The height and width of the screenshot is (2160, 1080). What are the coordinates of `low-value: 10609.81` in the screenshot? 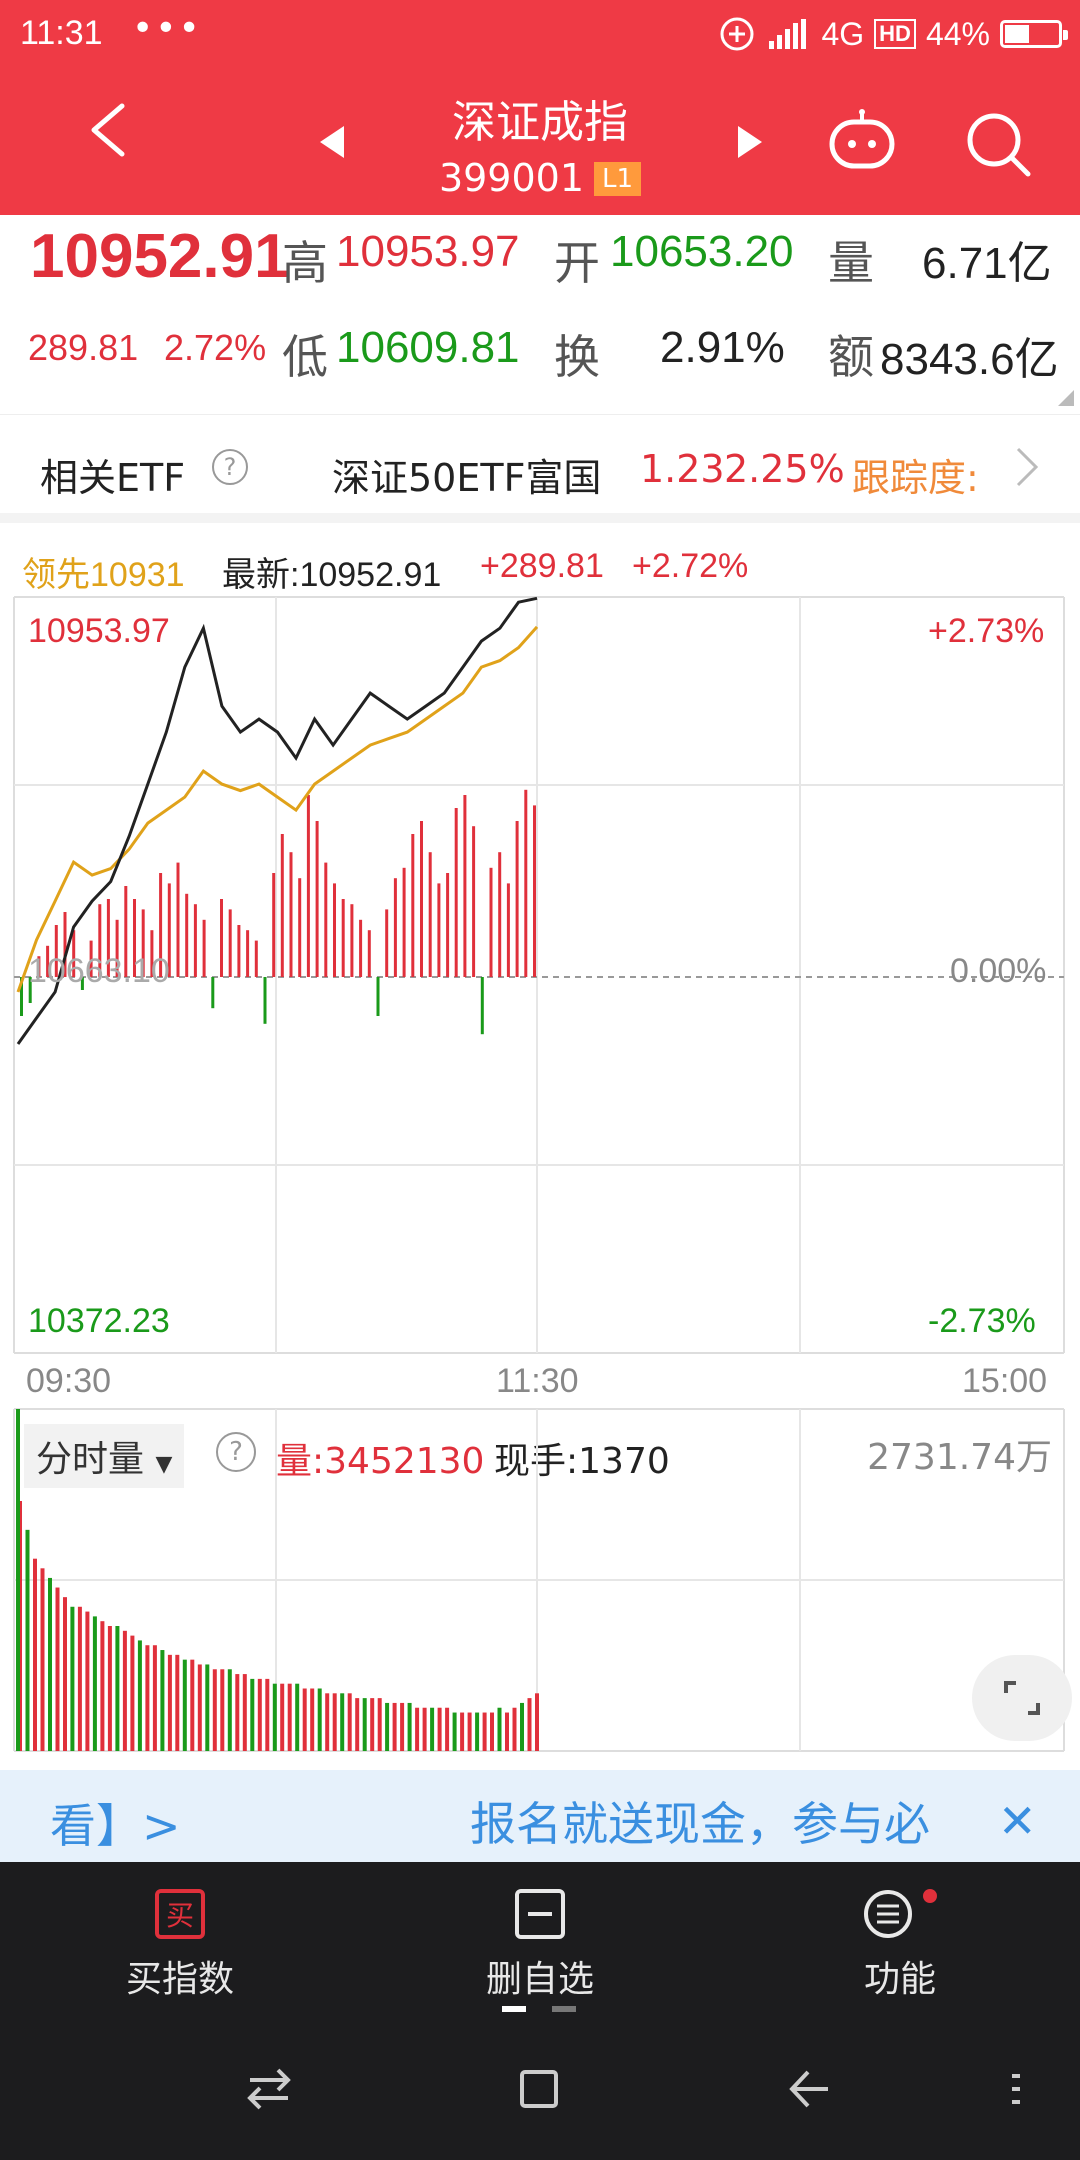 It's located at (428, 347).